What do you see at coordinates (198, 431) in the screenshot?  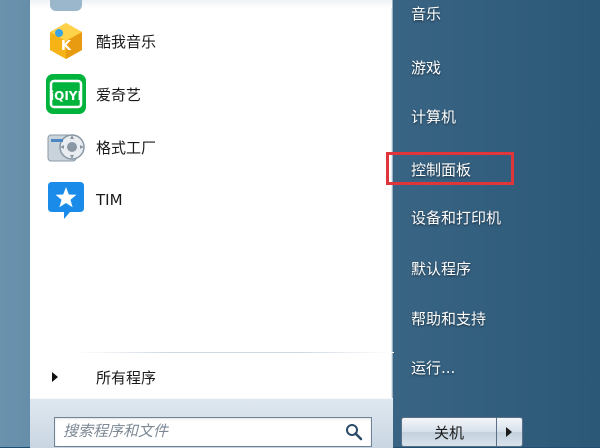 I see `search-input` at bounding box center [198, 431].